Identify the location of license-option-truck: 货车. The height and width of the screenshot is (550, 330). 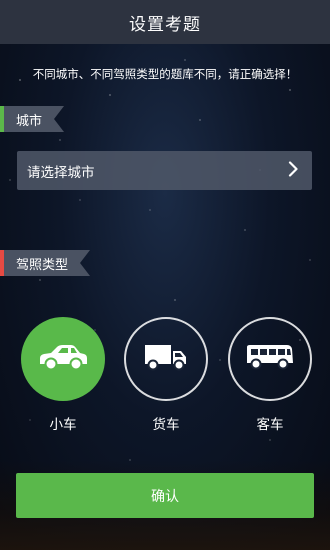
(166, 375).